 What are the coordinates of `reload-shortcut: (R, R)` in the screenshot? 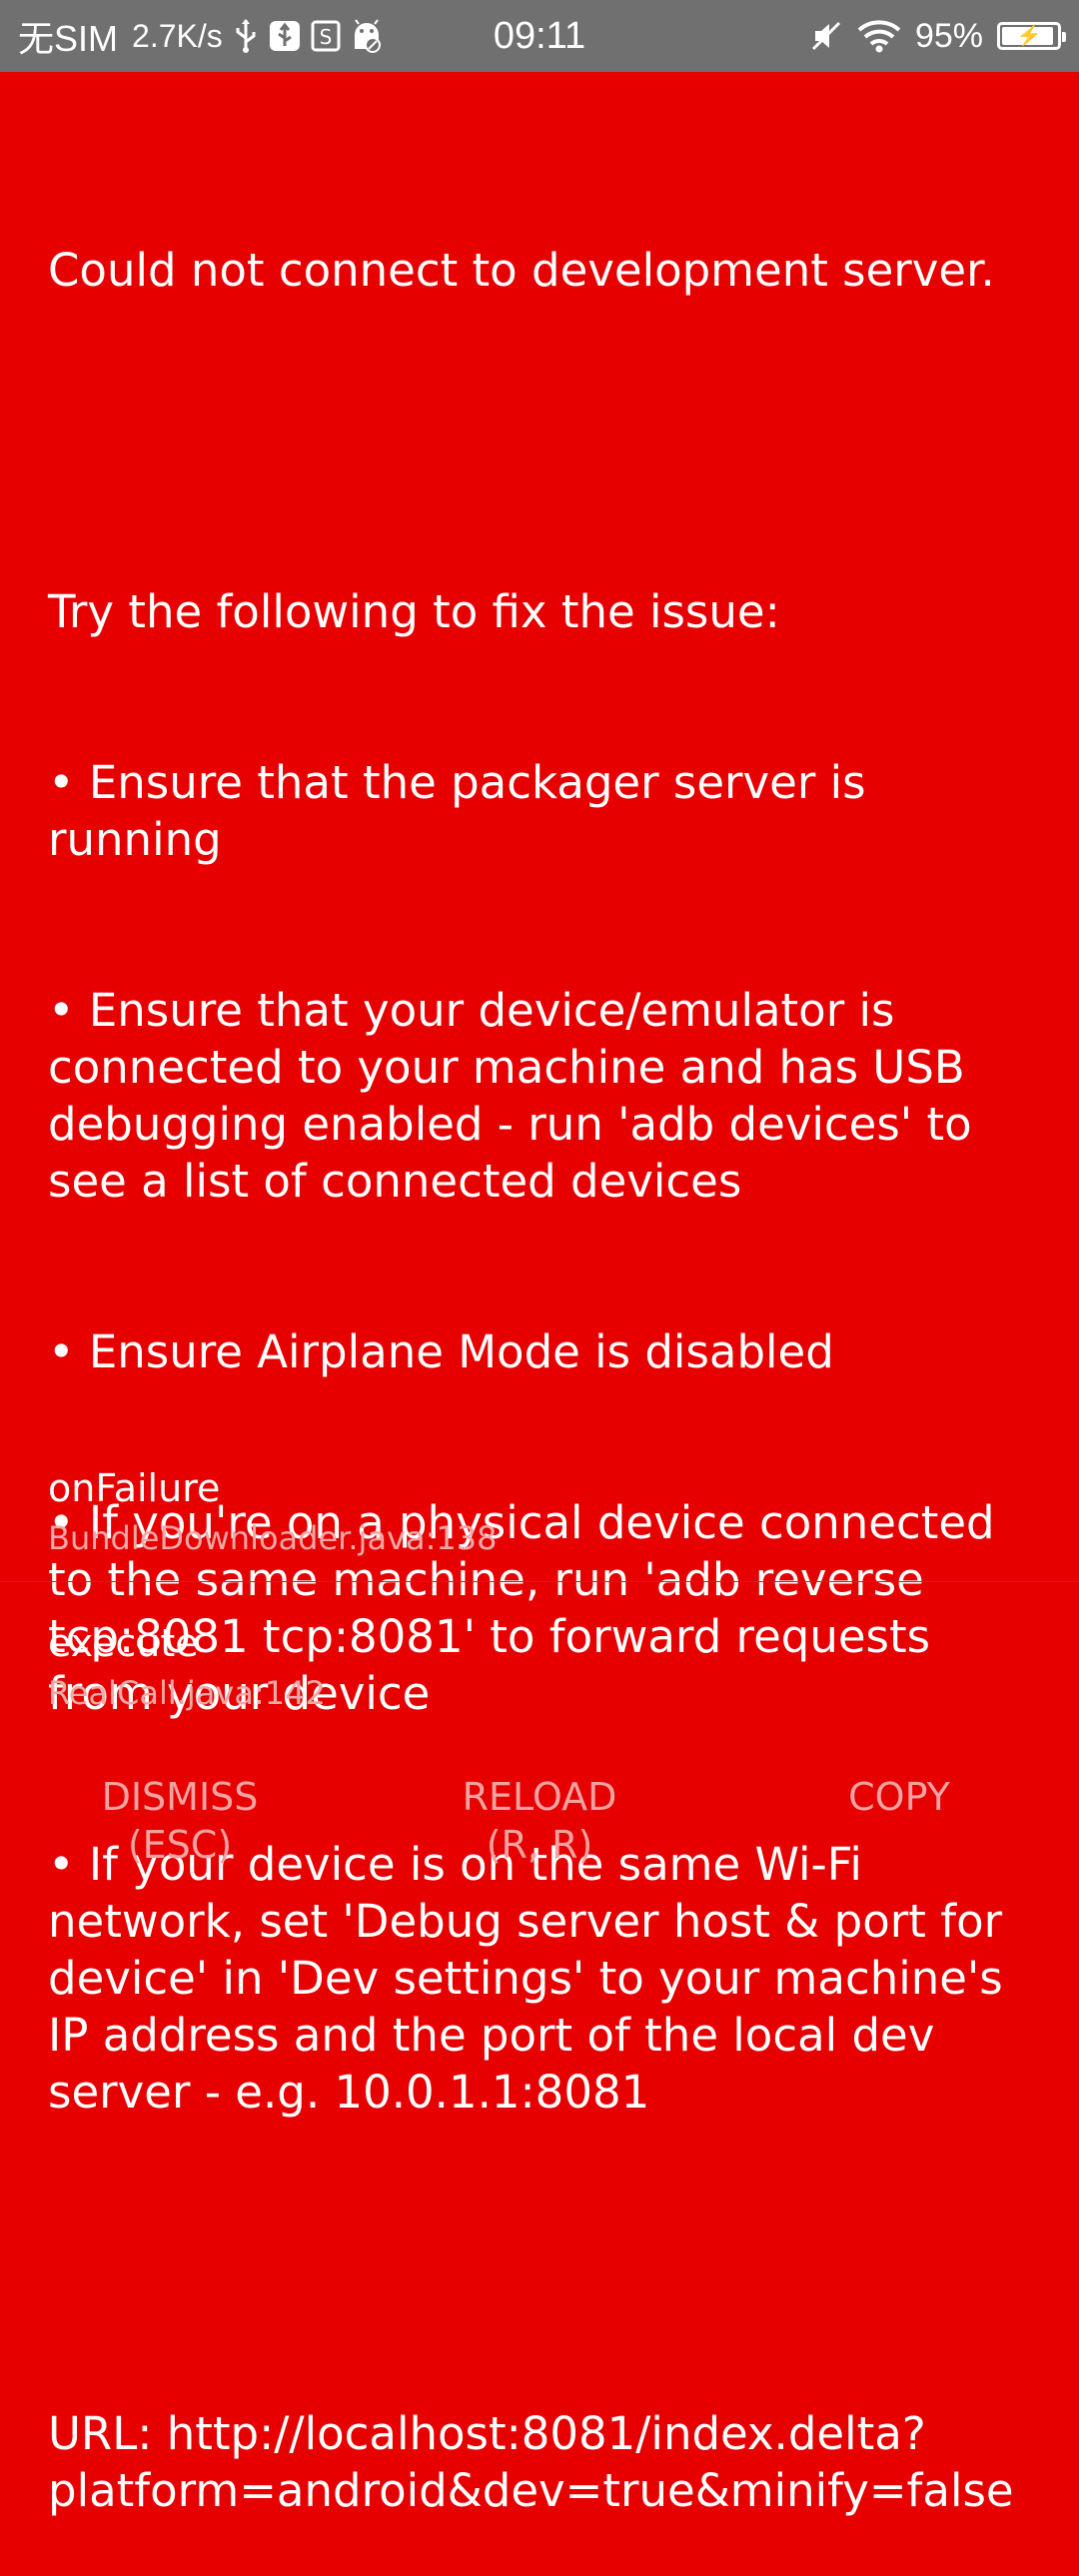 It's located at (539, 1845).